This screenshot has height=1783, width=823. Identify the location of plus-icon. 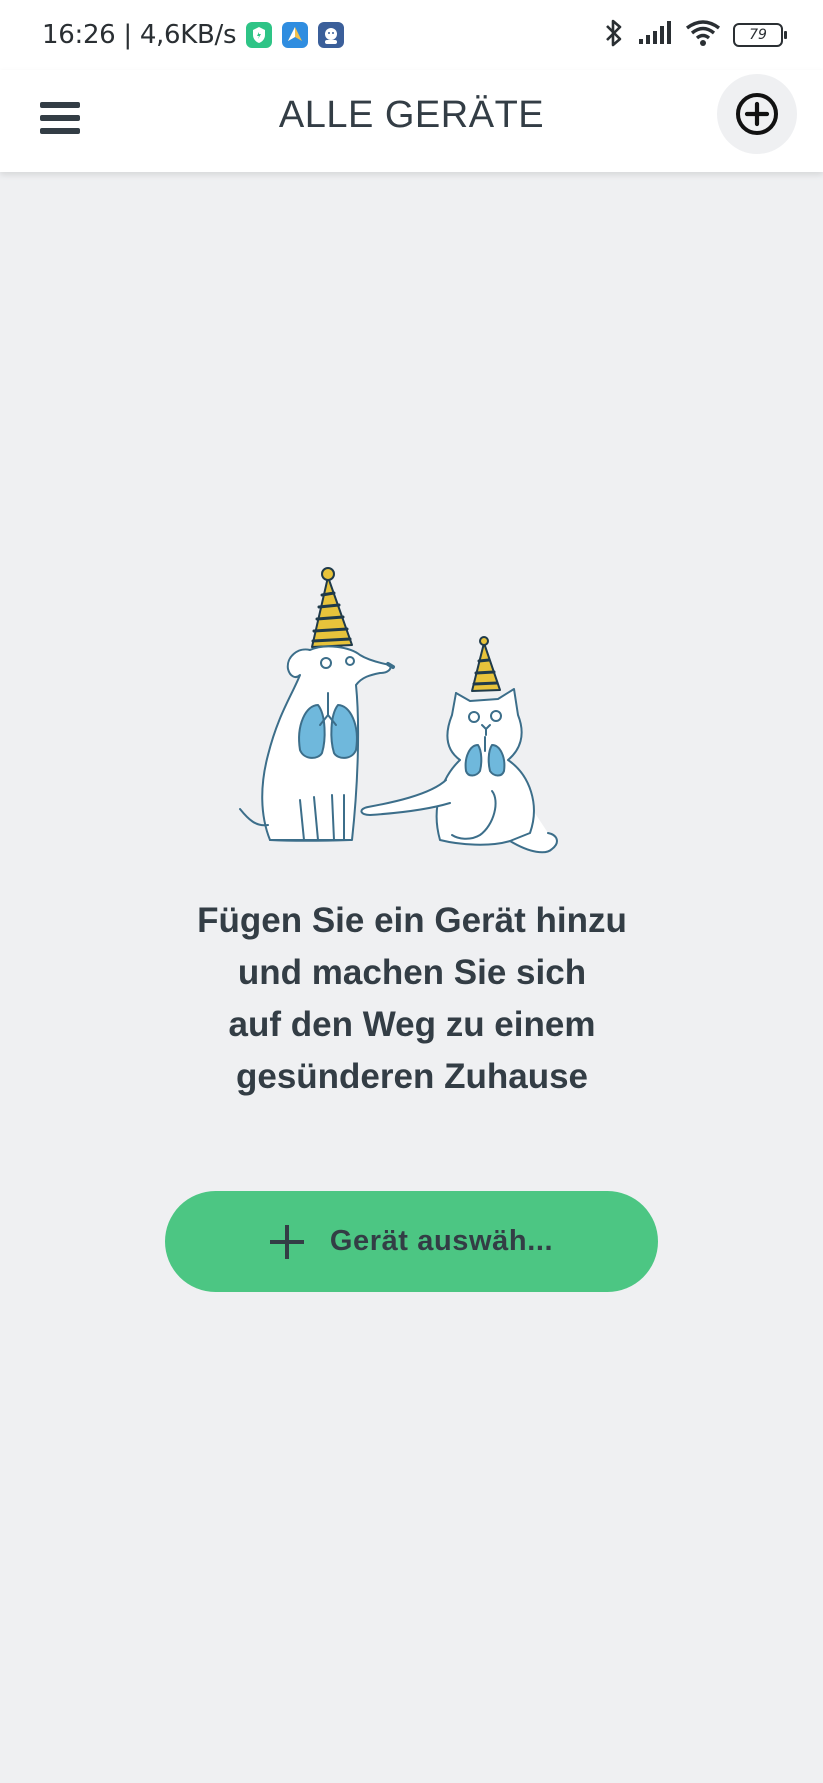
(286, 1241).